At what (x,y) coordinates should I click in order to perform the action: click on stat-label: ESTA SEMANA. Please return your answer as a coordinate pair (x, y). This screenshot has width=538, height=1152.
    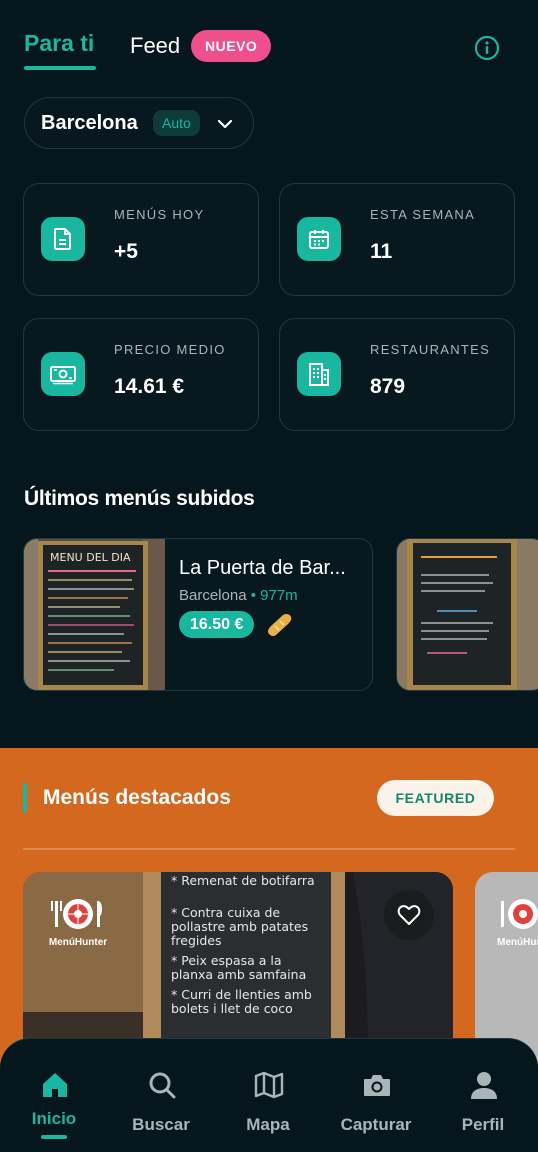
    Looking at the image, I should click on (423, 214).